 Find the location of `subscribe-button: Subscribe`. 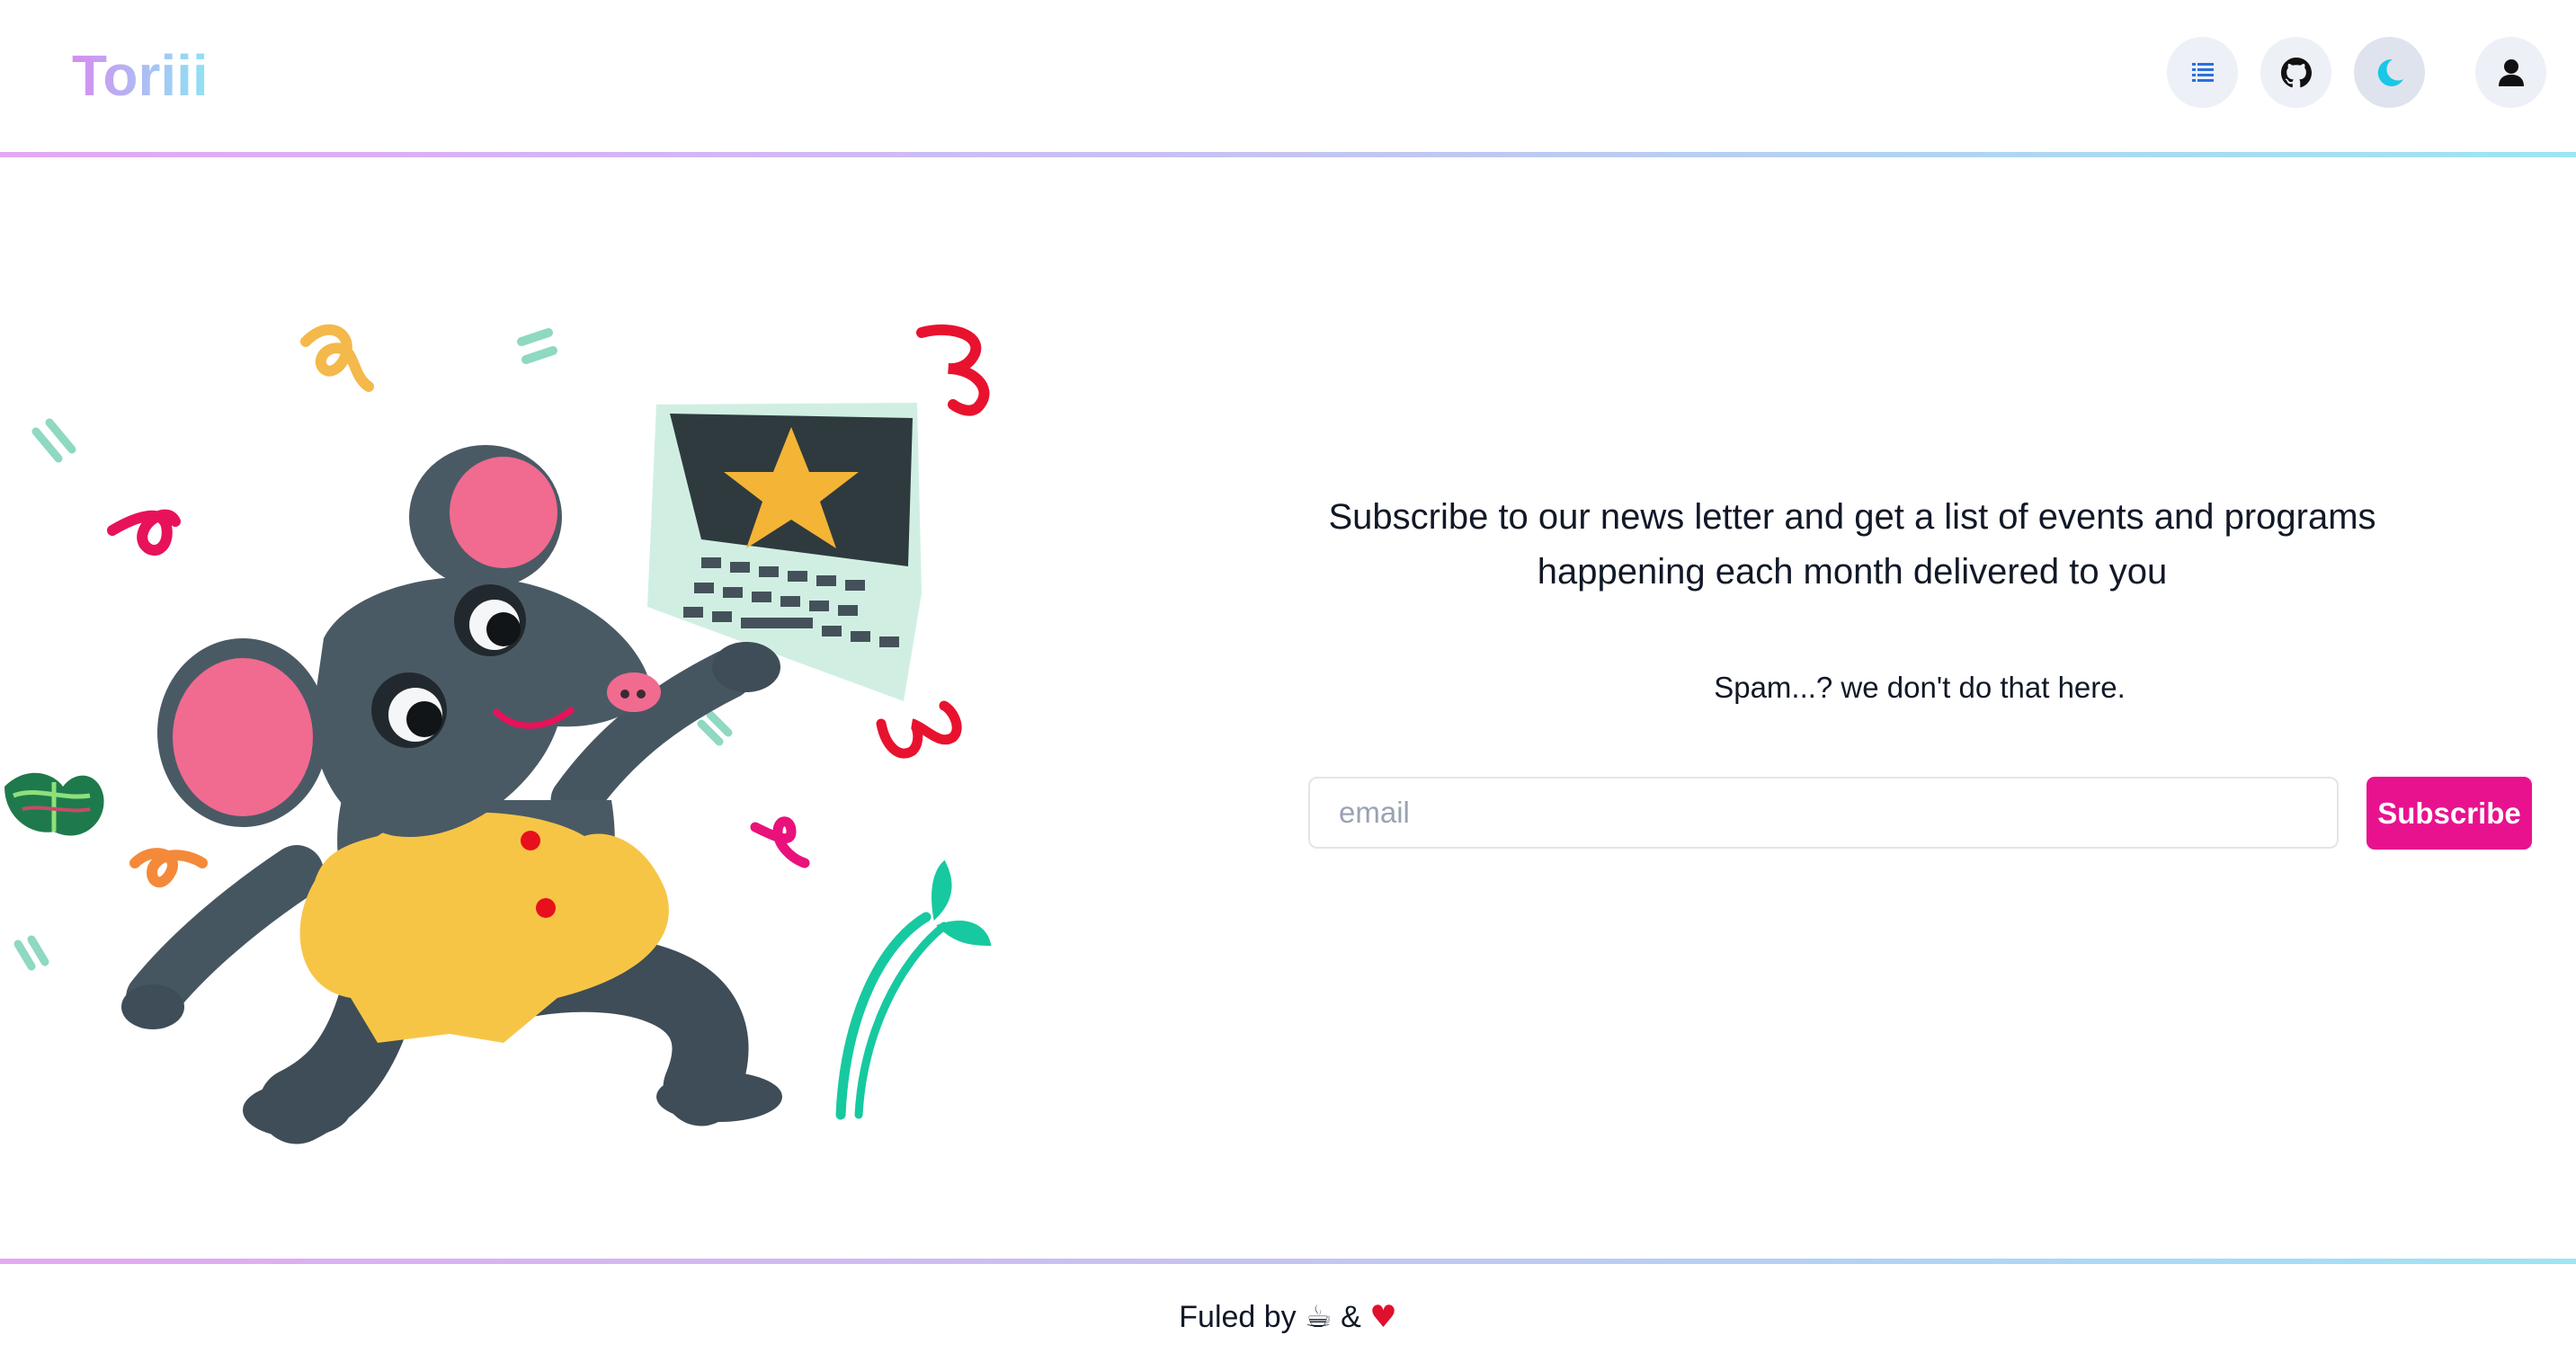

subscribe-button: Subscribe is located at coordinates (2449, 813).